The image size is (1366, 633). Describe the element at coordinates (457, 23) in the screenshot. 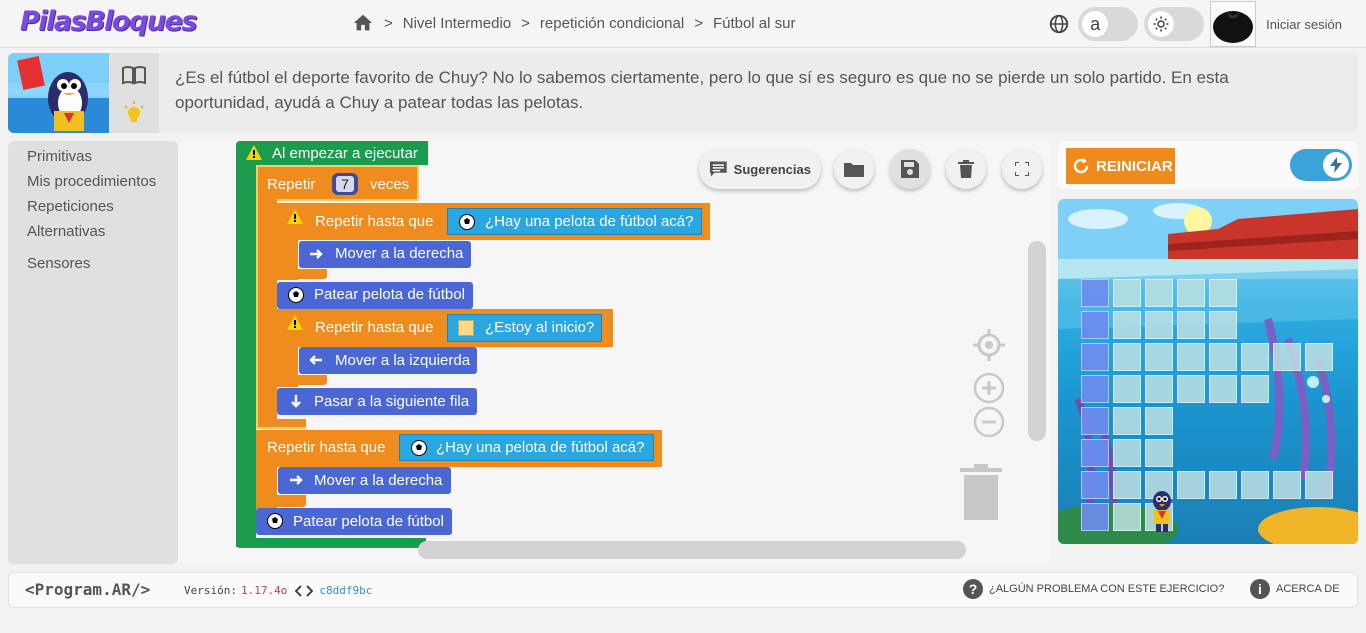

I see `breadcrumb-level: Nivel Intermedio` at that location.